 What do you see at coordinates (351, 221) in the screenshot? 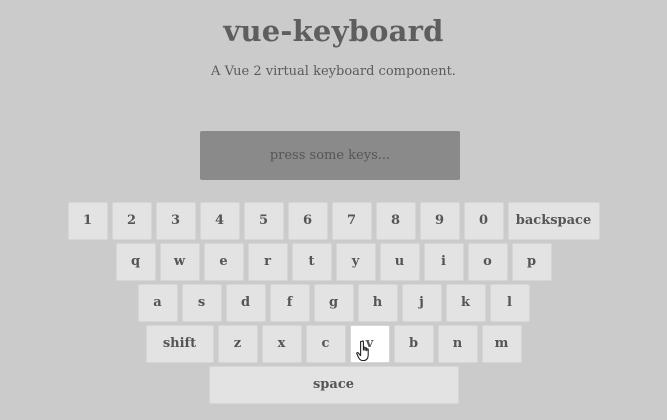
I see `key-7: 7` at bounding box center [351, 221].